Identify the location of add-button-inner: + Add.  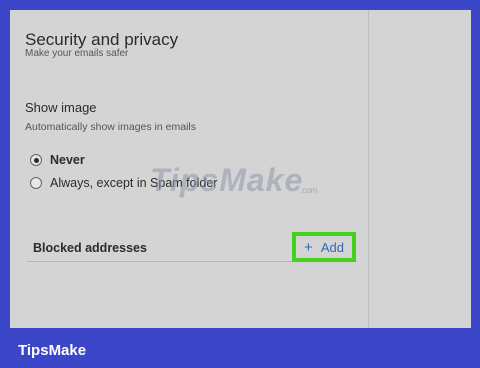
(324, 247).